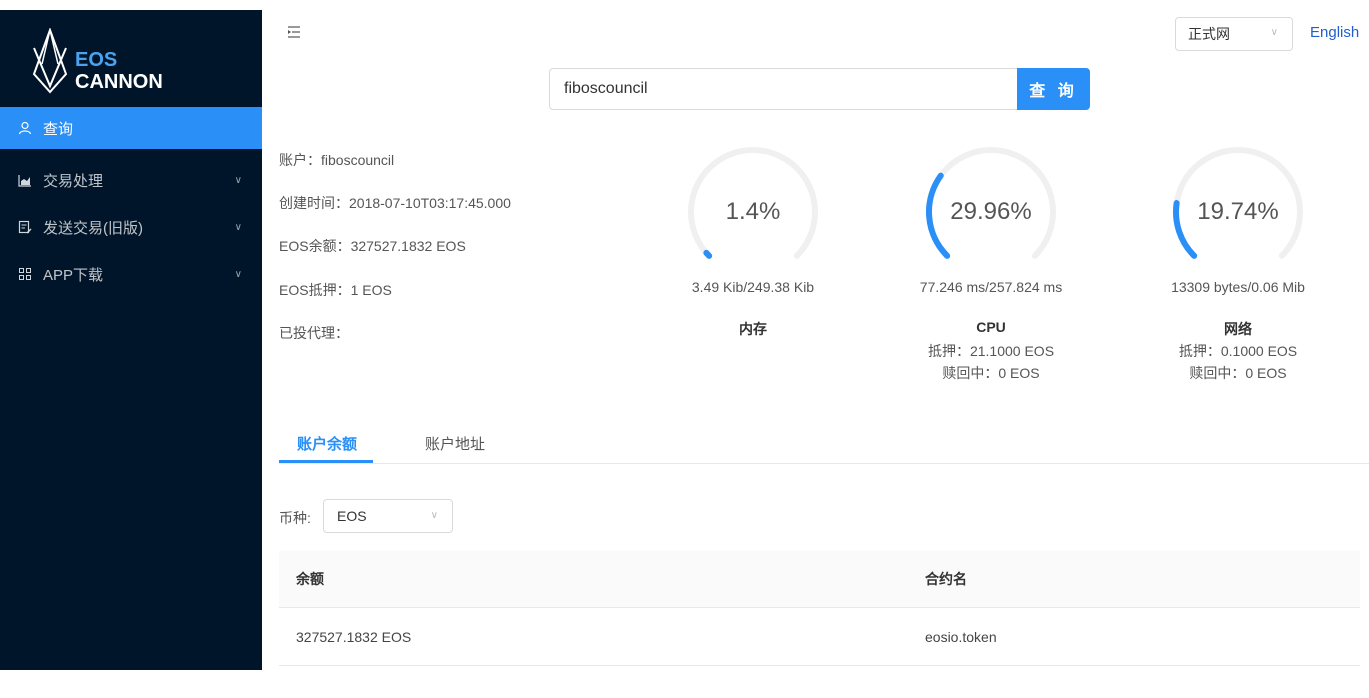 The image size is (1369, 698). Describe the element at coordinates (25, 274) in the screenshot. I see `app-grid-icon` at that location.